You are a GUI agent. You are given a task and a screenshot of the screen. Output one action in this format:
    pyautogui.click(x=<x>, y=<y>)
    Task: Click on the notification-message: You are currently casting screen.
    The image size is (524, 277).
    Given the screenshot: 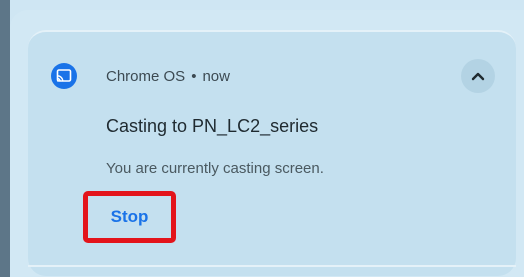 What is the action you would take?
    pyautogui.click(x=215, y=168)
    